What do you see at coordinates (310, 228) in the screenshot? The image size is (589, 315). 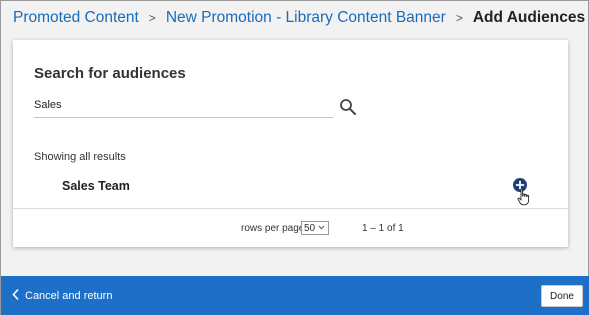 I see `rows-per-page-value: 50` at bounding box center [310, 228].